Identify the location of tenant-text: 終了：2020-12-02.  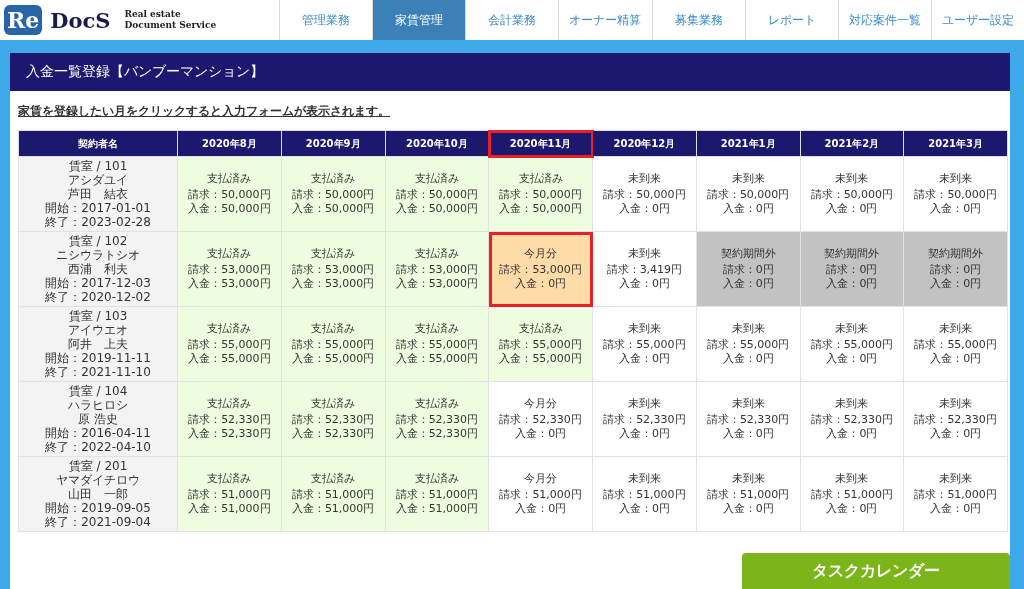
(98, 297).